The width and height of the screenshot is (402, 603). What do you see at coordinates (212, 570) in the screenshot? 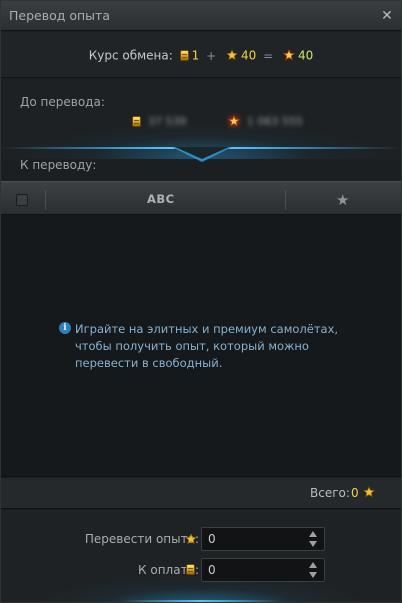
I see `payment-value: 0` at bounding box center [212, 570].